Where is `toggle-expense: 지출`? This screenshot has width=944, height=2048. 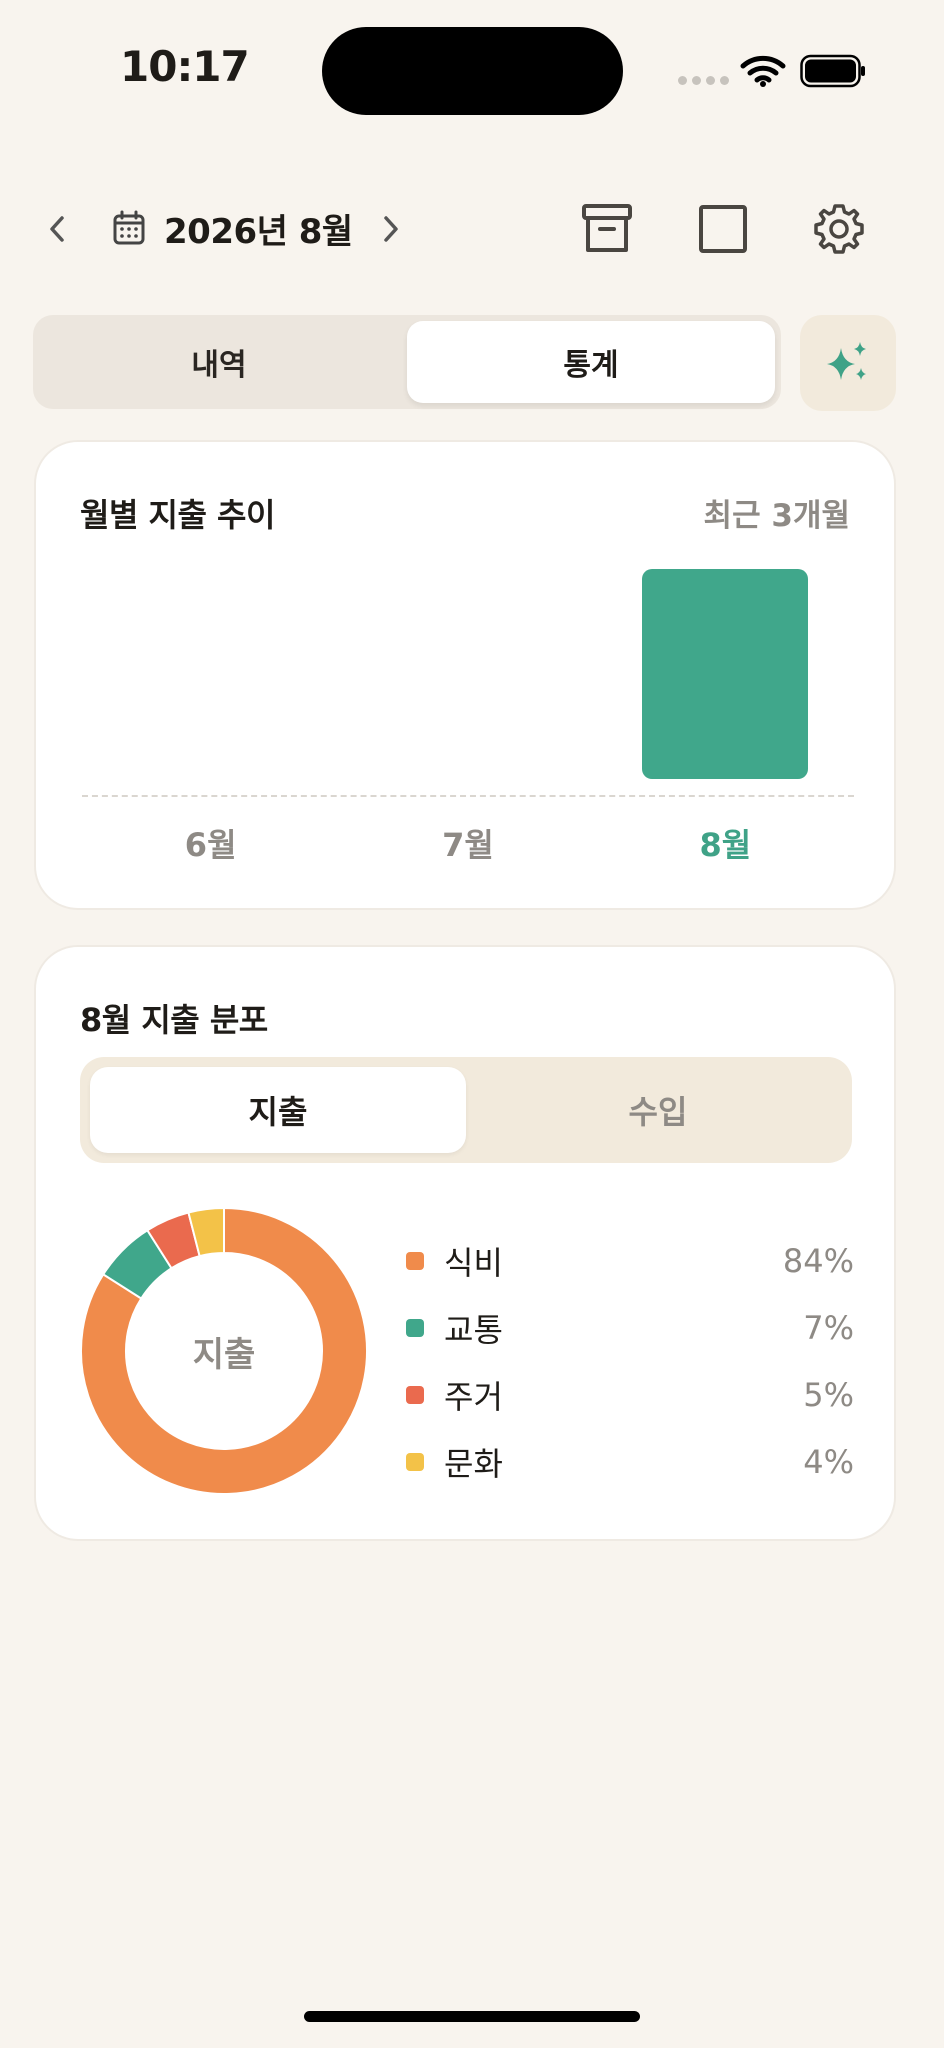
toggle-expense: 지출 is located at coordinates (278, 1110).